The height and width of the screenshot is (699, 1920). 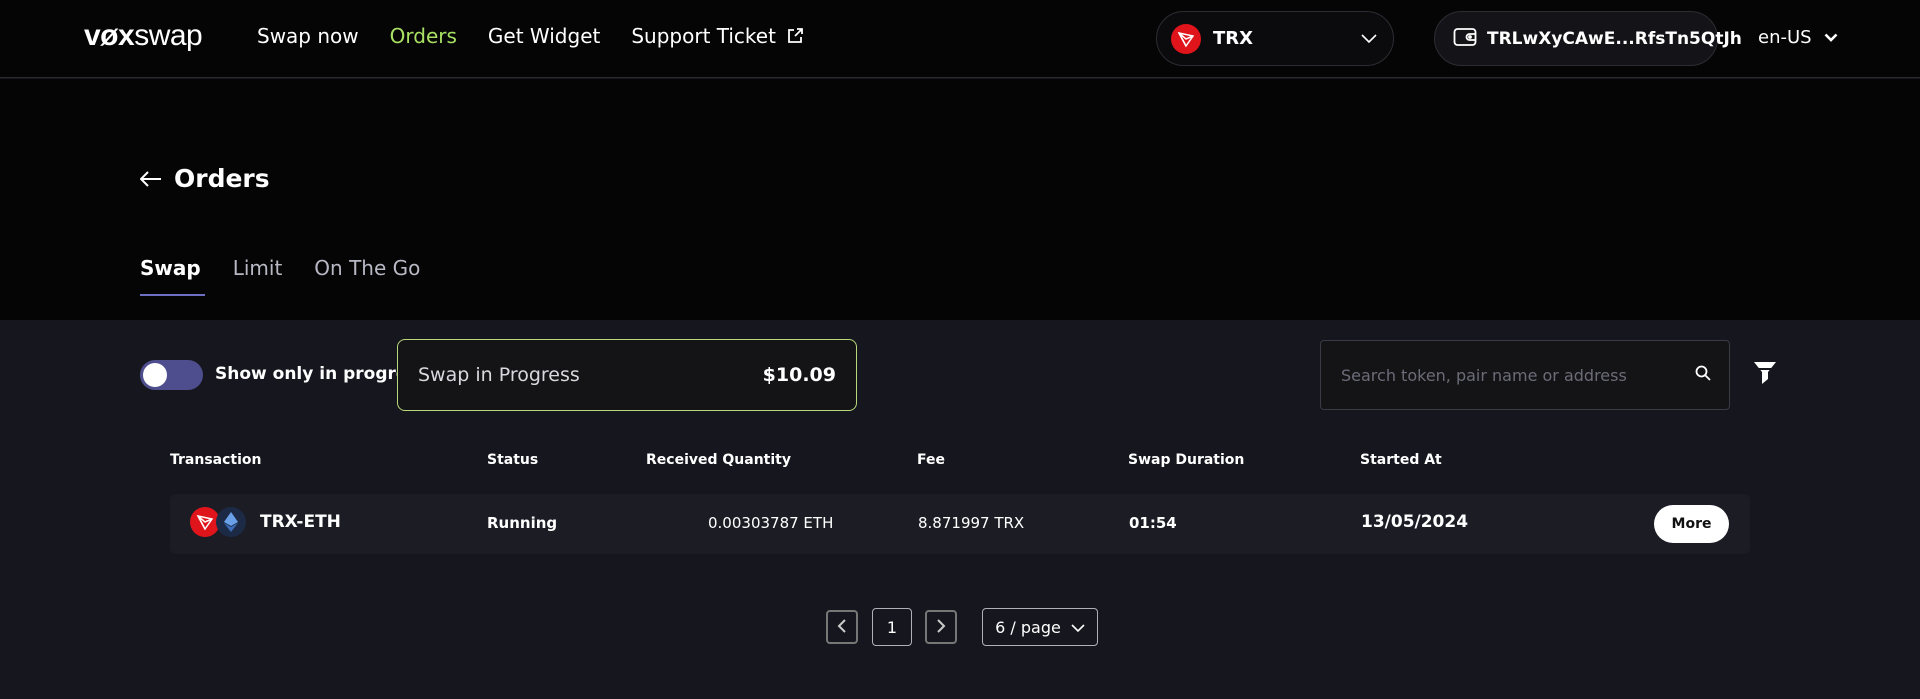 What do you see at coordinates (718, 460) in the screenshot?
I see `column-header: Received Quantity` at bounding box center [718, 460].